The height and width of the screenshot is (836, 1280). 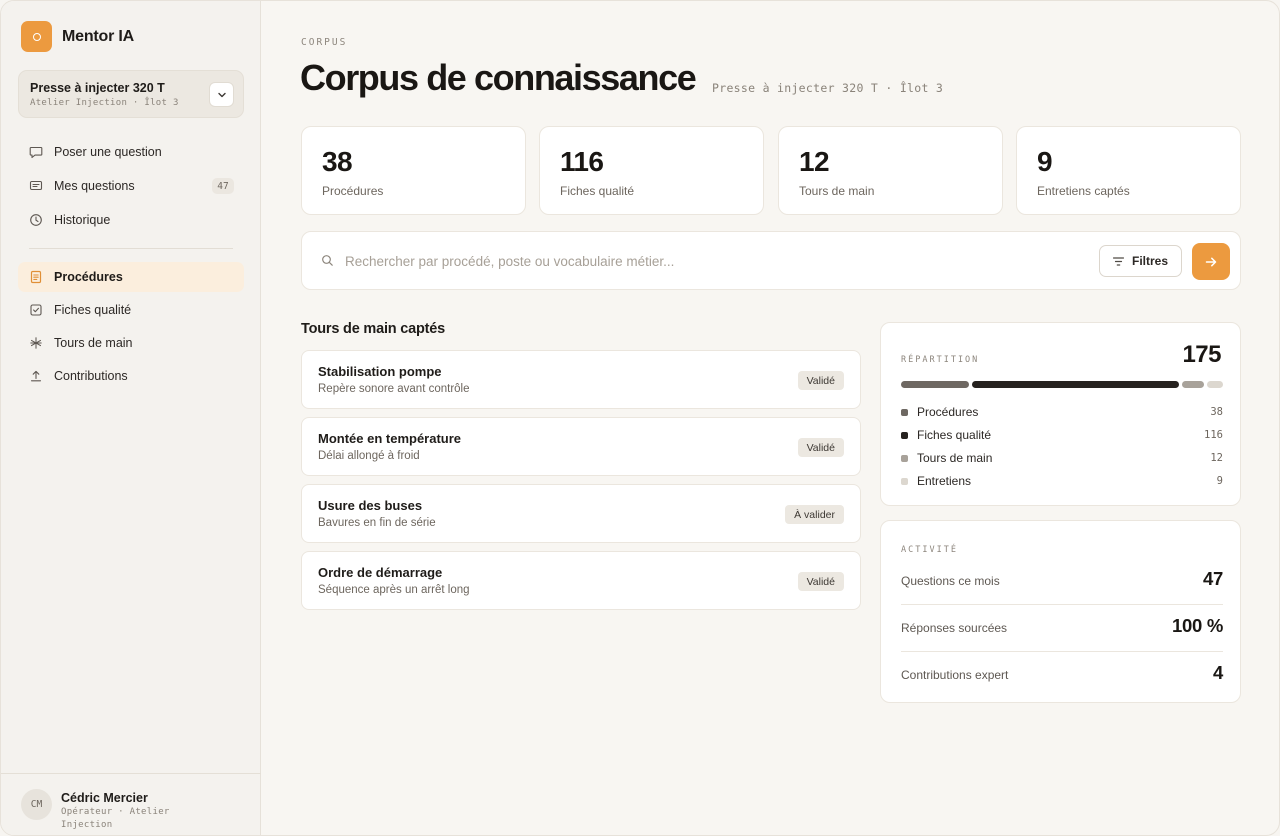 I want to click on user-name: Cédric Mercier, so click(x=104, y=798).